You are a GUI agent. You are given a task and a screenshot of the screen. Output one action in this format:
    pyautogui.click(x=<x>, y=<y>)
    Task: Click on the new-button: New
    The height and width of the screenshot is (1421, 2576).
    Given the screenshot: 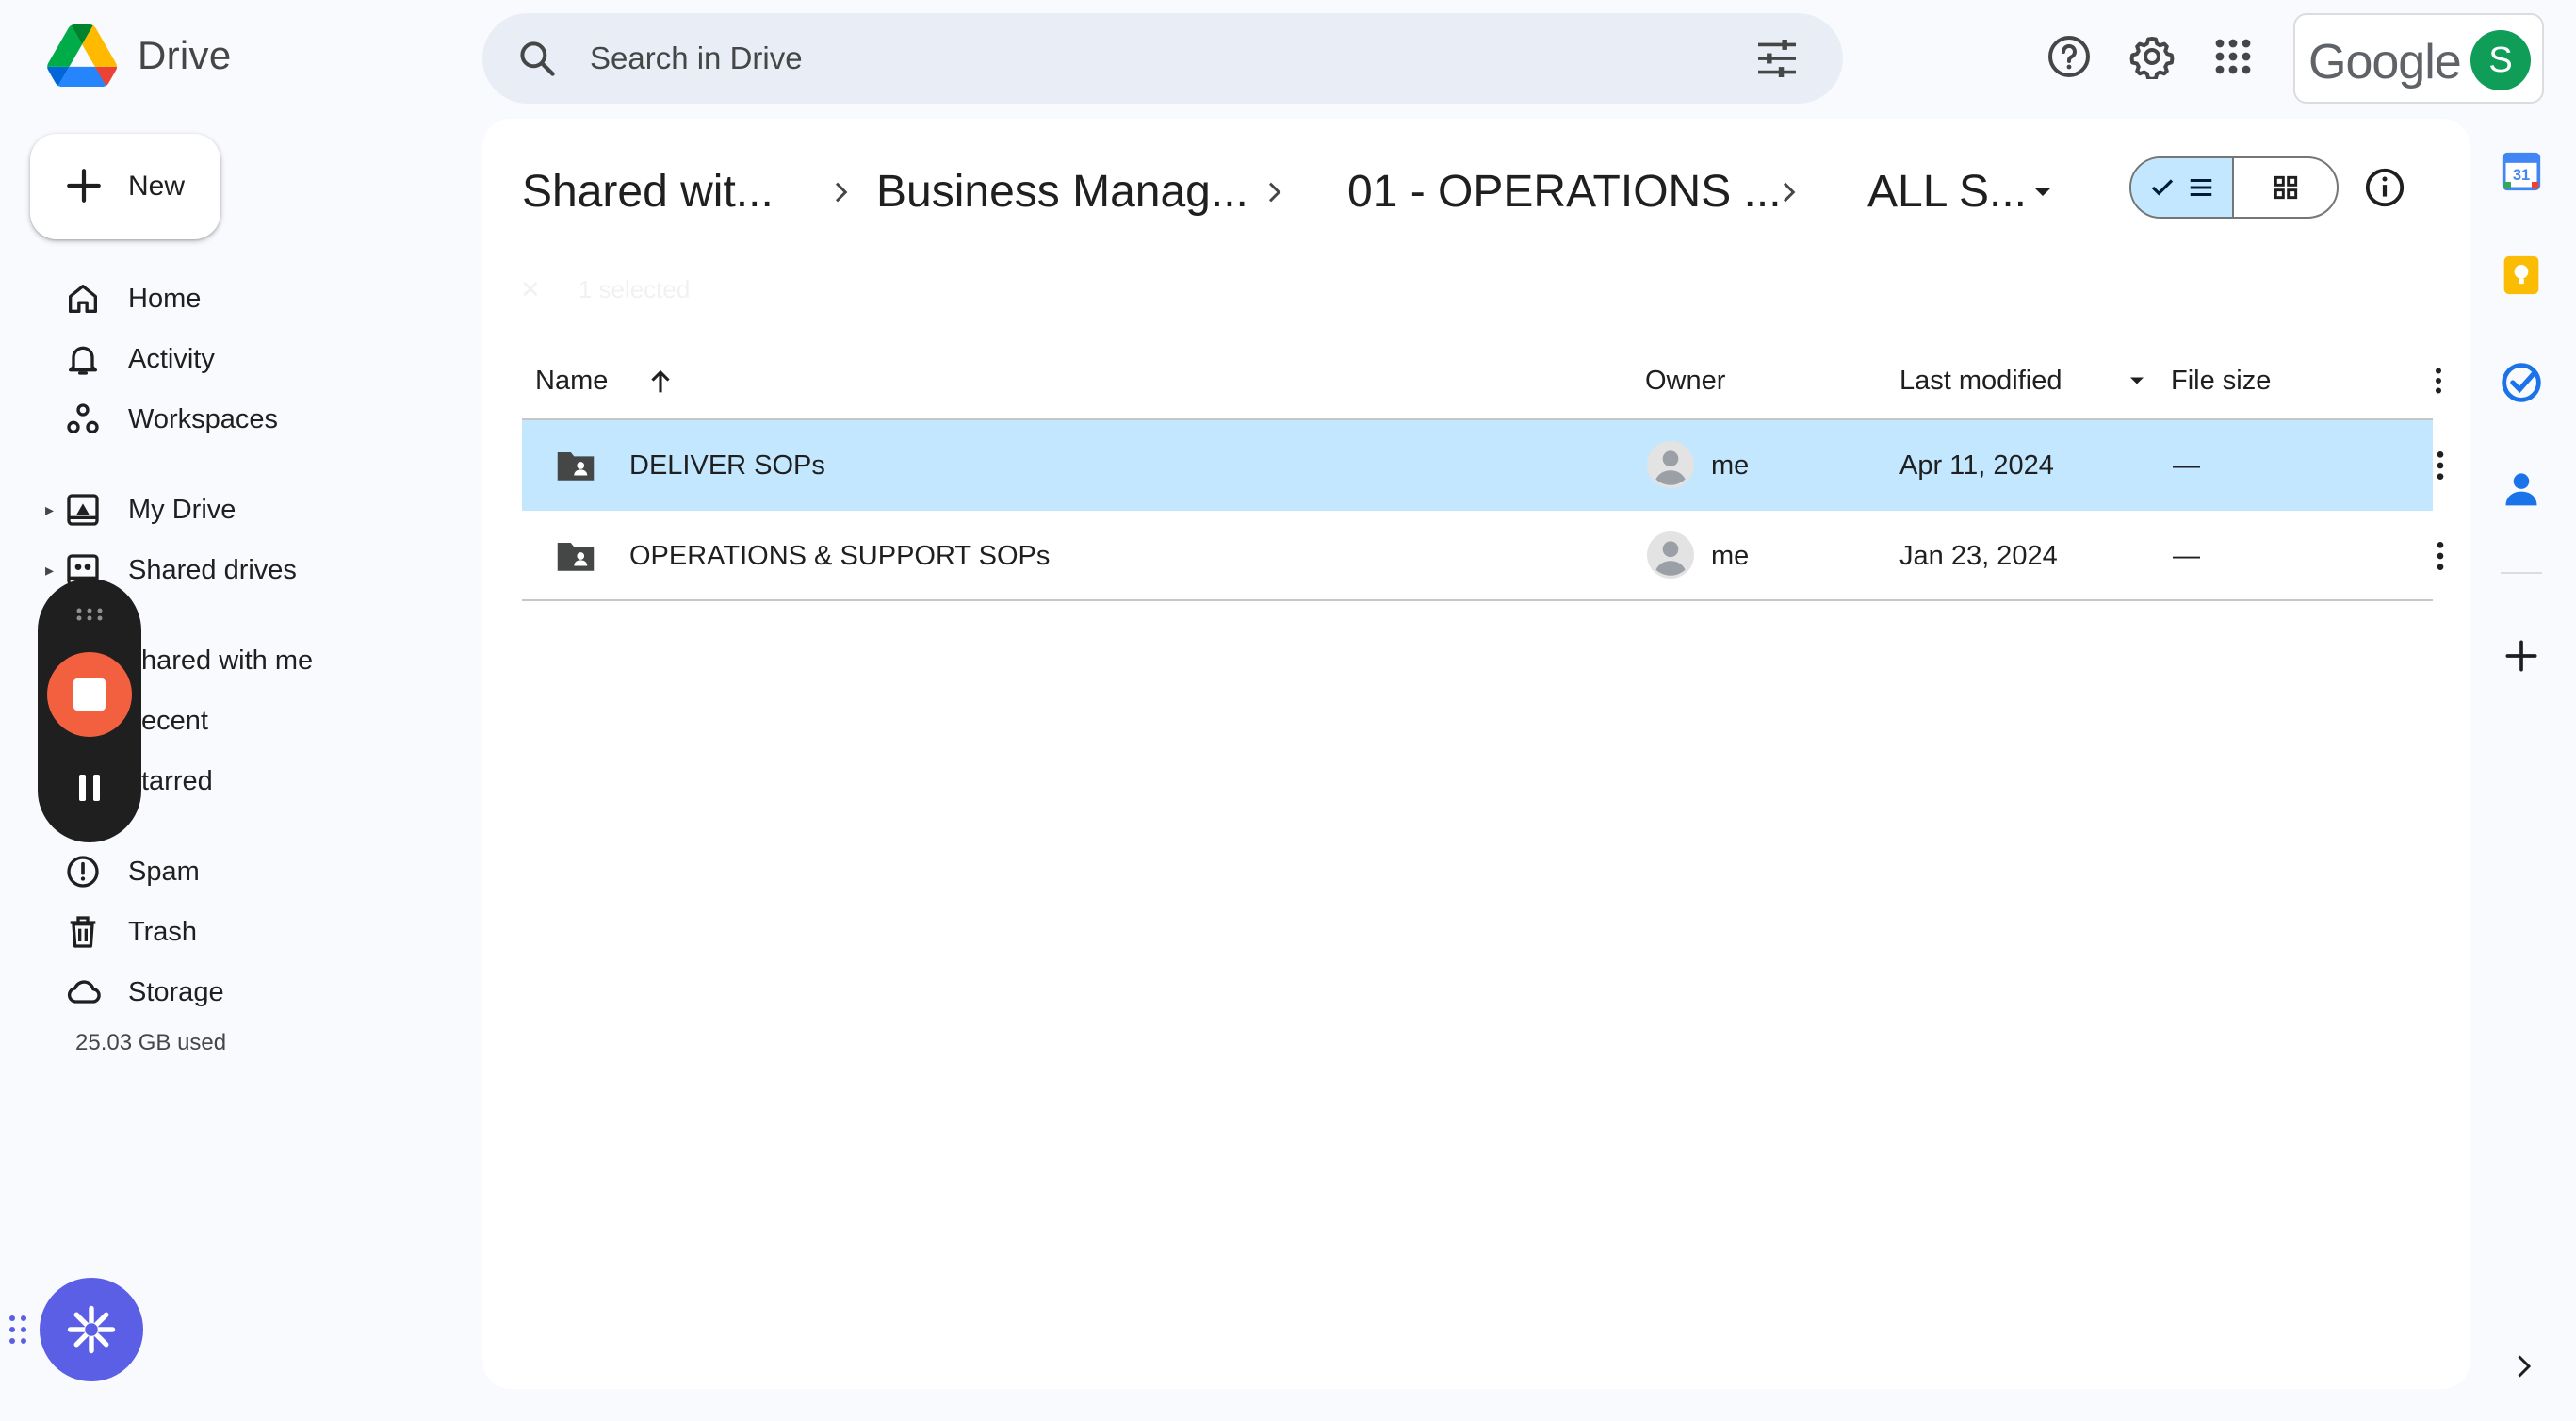 What is the action you would take?
    pyautogui.click(x=125, y=186)
    